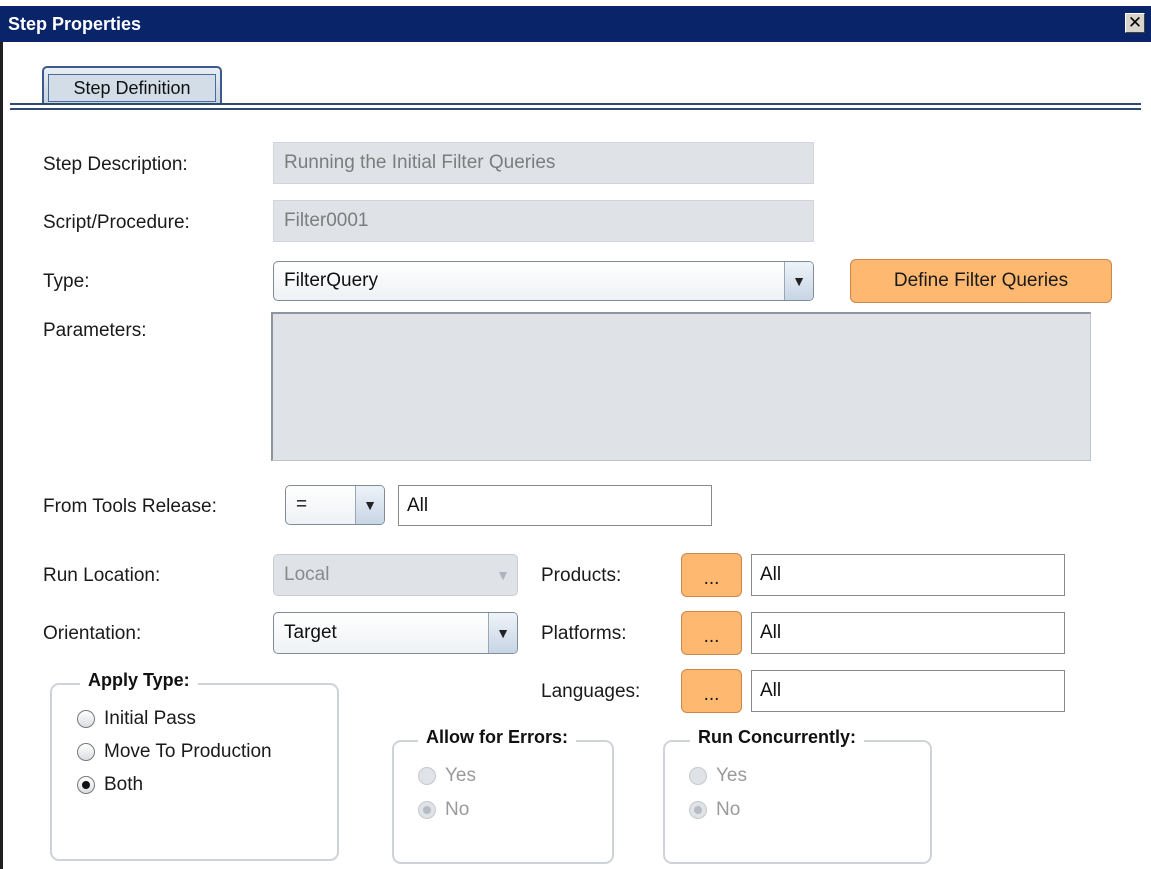 This screenshot has width=1151, height=869. I want to click on apply-type-option-initial-pass: Initial Pass, so click(136, 719).